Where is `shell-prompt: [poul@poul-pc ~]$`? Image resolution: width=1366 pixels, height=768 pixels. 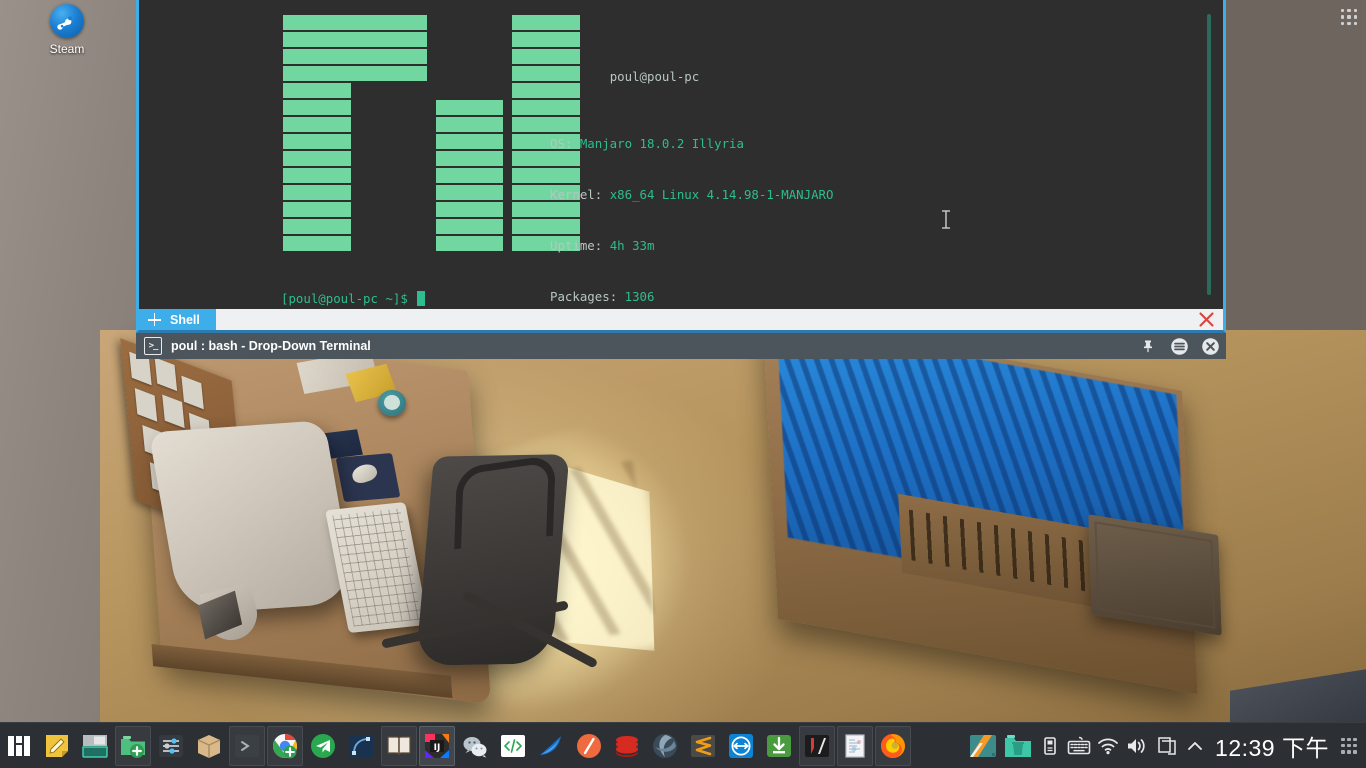
shell-prompt: [poul@poul-pc ~]$ is located at coordinates (353, 298).